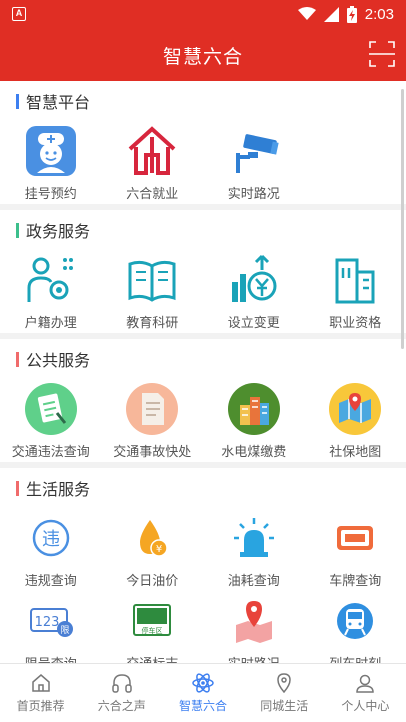  What do you see at coordinates (254, 538) in the screenshot?
I see `alarm-light-icon` at bounding box center [254, 538].